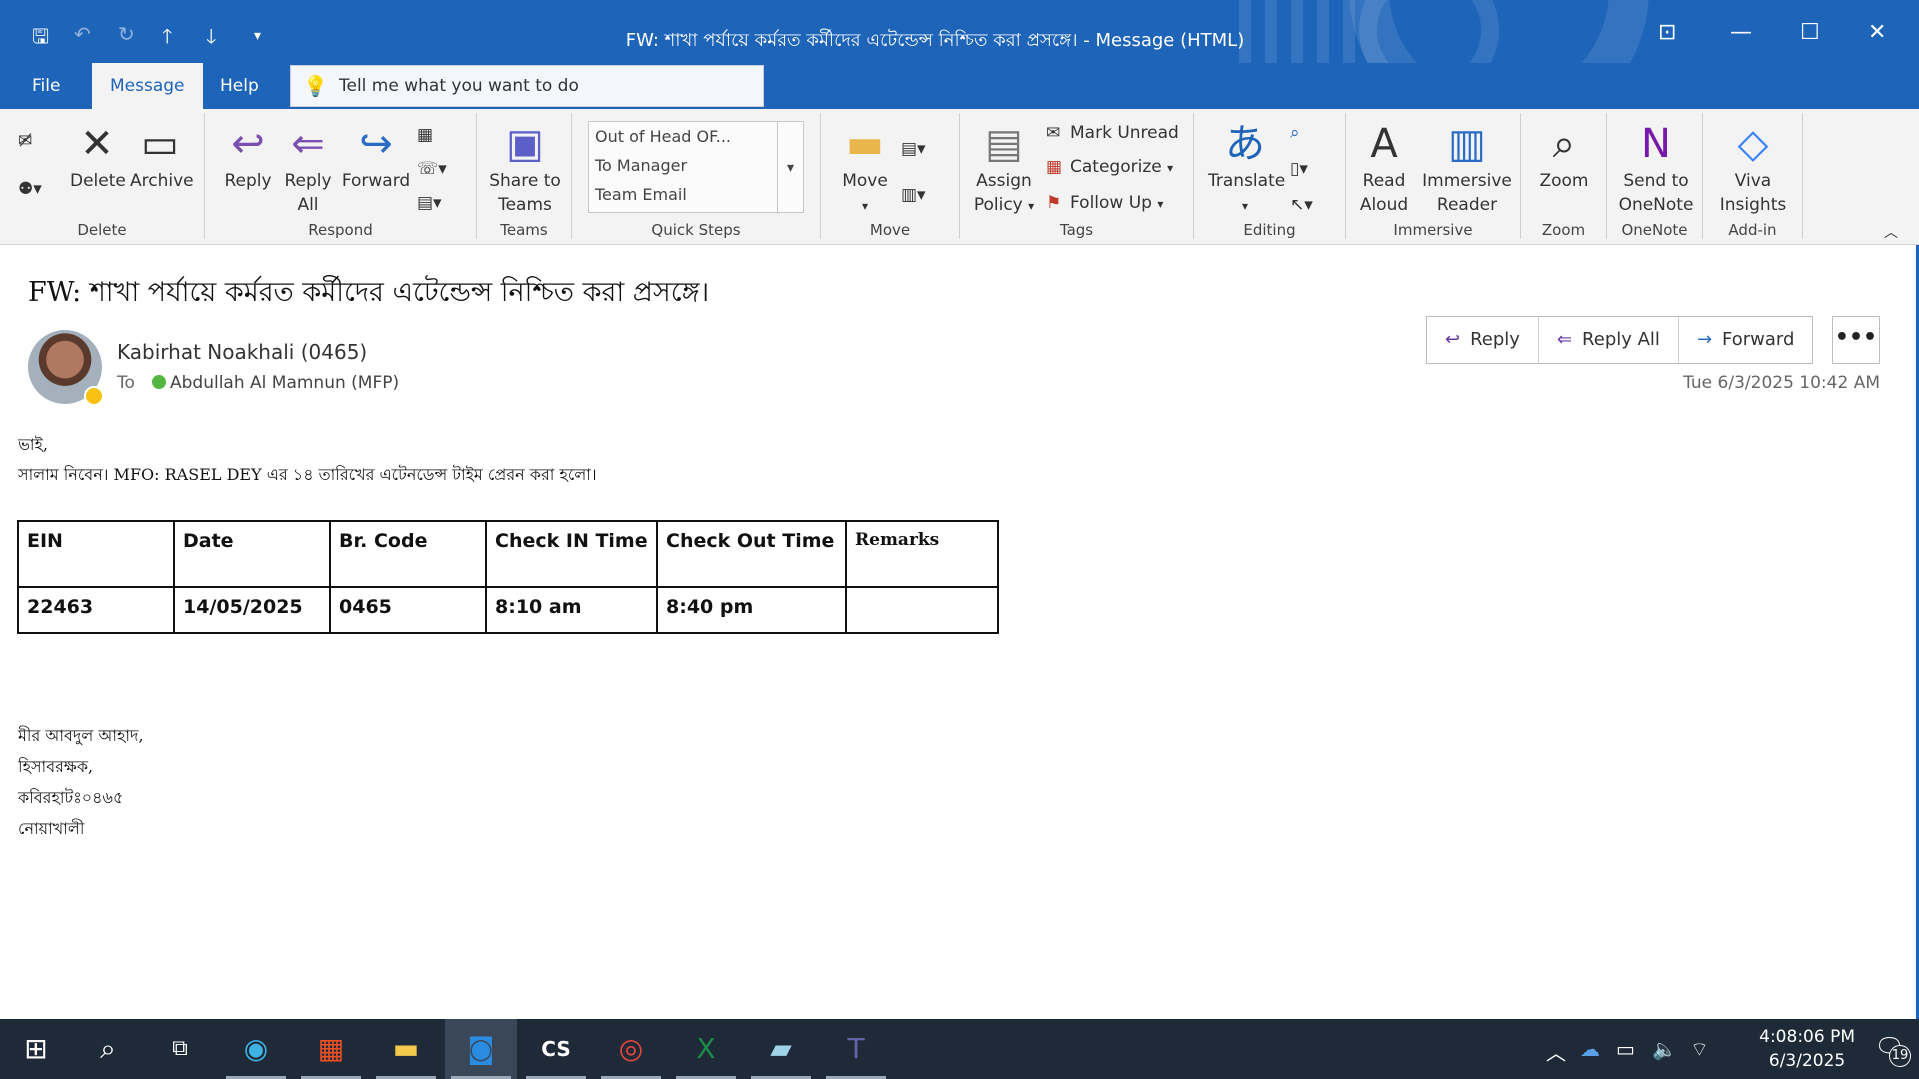 This screenshot has width=1919, height=1079. What do you see at coordinates (248, 156) in the screenshot?
I see `ribbon-reply-button: ↩ Reply` at bounding box center [248, 156].